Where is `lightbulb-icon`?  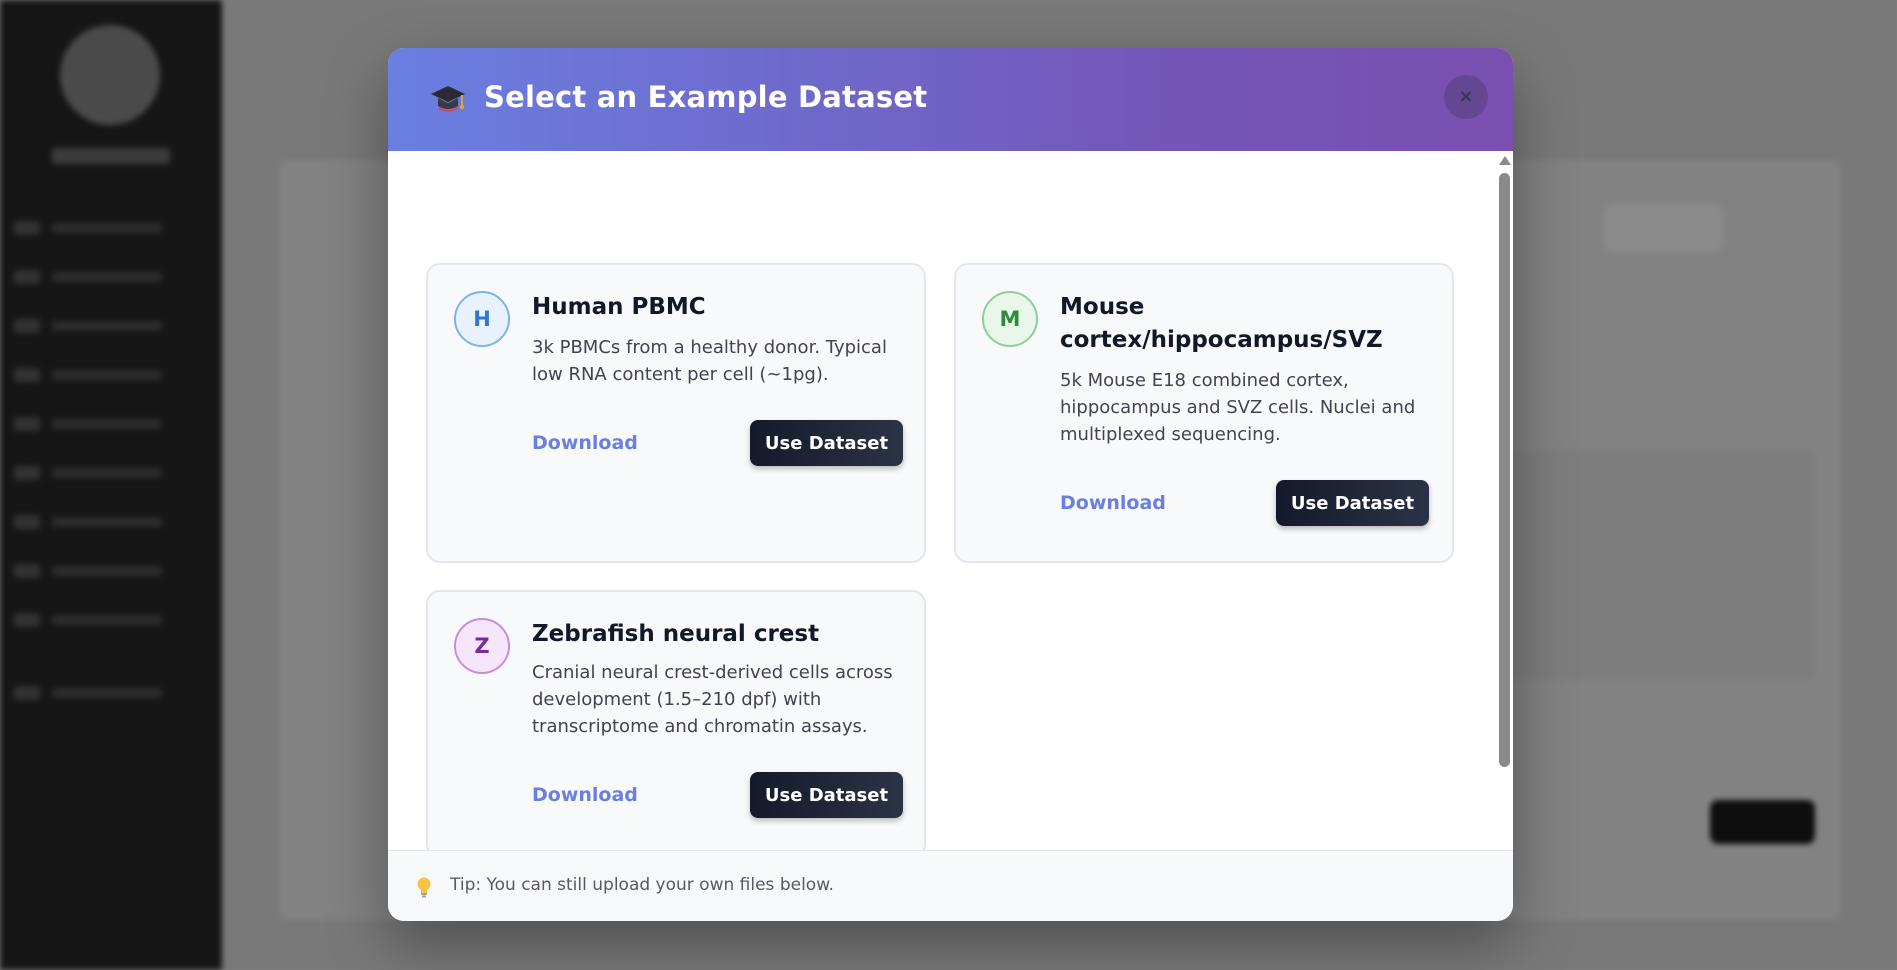
lightbulb-icon is located at coordinates (424, 887).